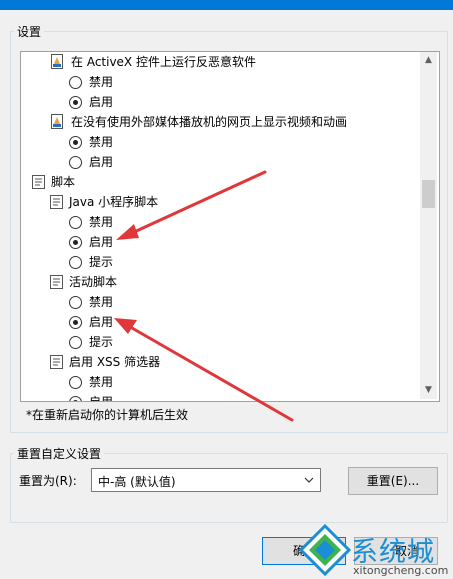  What do you see at coordinates (428, 60) in the screenshot?
I see `scroll-up-icon: ▲` at bounding box center [428, 60].